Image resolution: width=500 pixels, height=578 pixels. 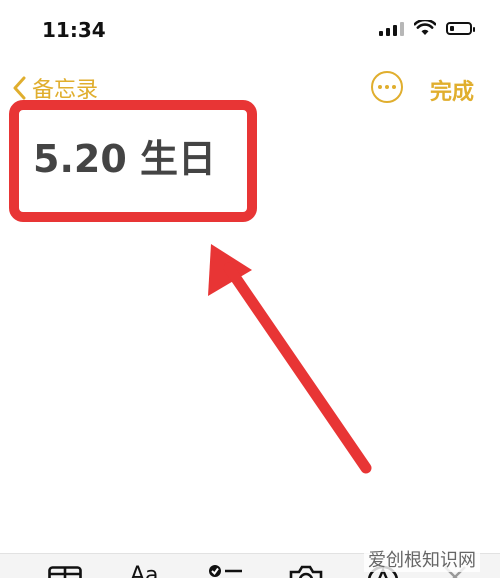 I want to click on done-button: 完成, so click(x=452, y=90).